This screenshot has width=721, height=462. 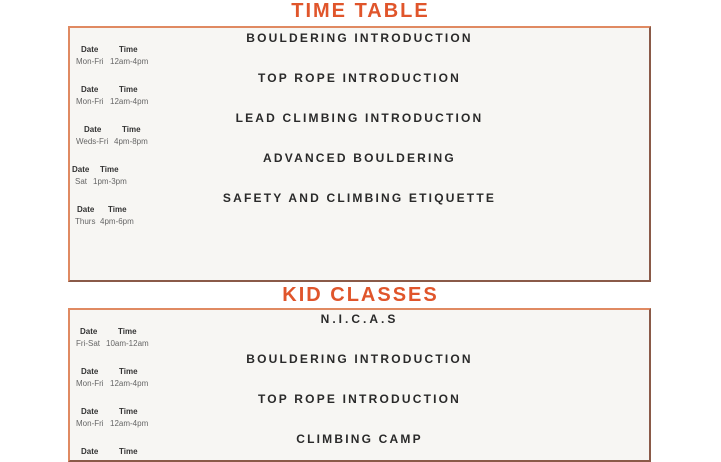 I want to click on timetable-heading: TIME TABLE, so click(x=360, y=11).